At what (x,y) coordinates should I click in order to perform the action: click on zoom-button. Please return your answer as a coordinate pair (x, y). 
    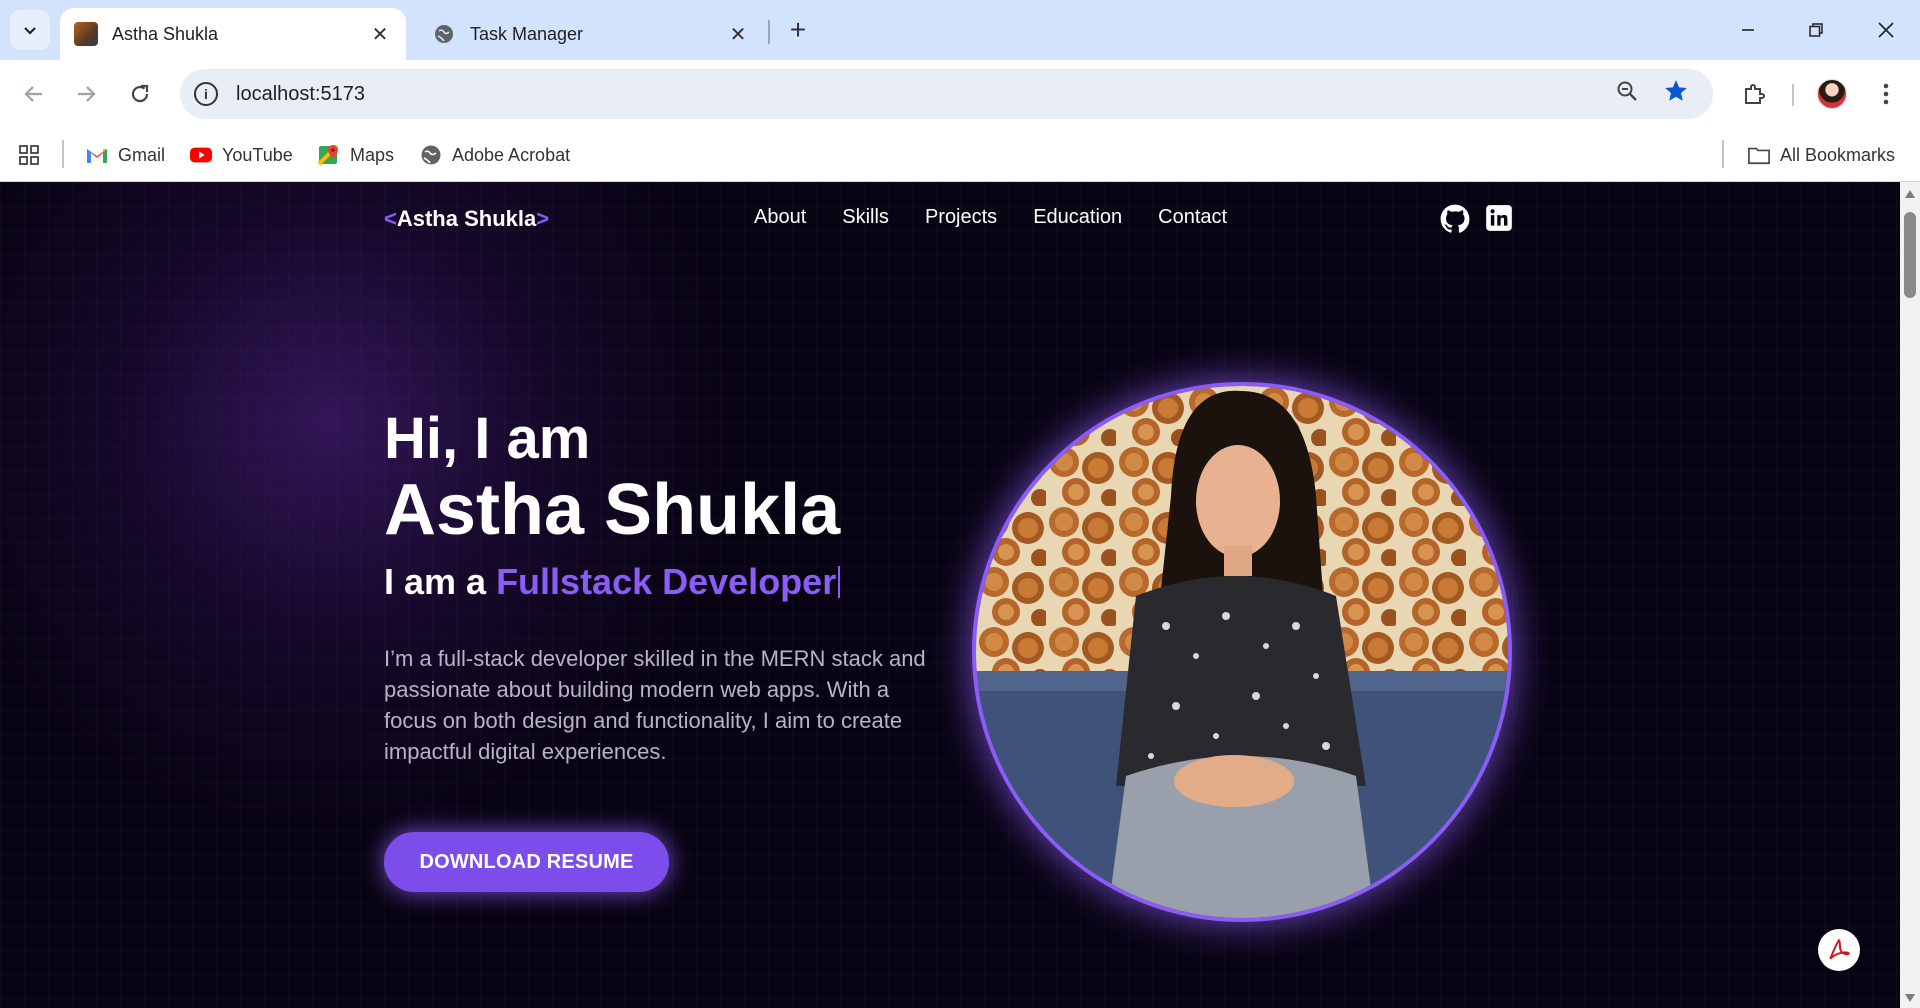
    Looking at the image, I should click on (1627, 91).